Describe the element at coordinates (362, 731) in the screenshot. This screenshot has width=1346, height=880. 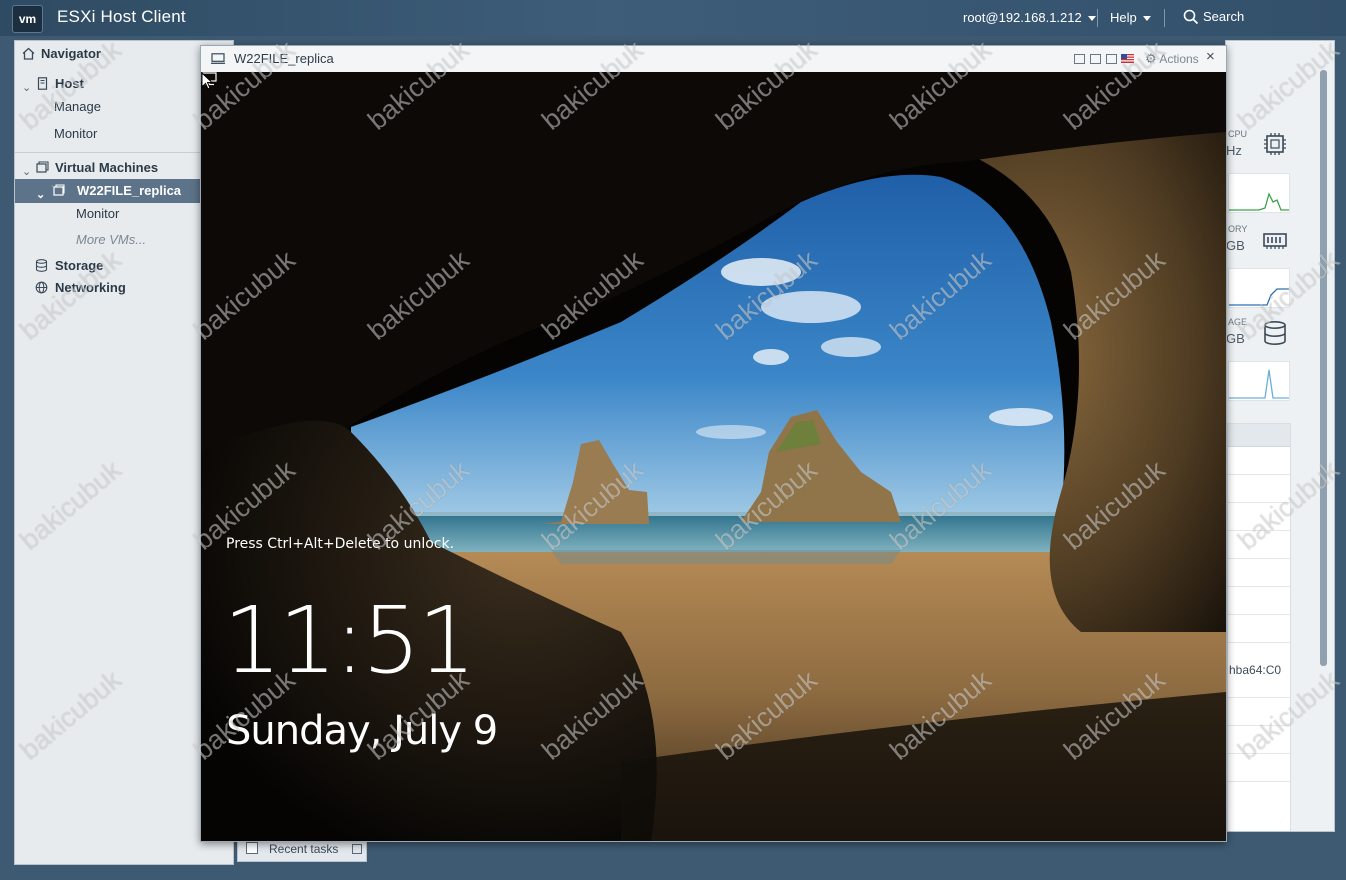
I see `lock-screen-date: Sunday, July 9` at that location.